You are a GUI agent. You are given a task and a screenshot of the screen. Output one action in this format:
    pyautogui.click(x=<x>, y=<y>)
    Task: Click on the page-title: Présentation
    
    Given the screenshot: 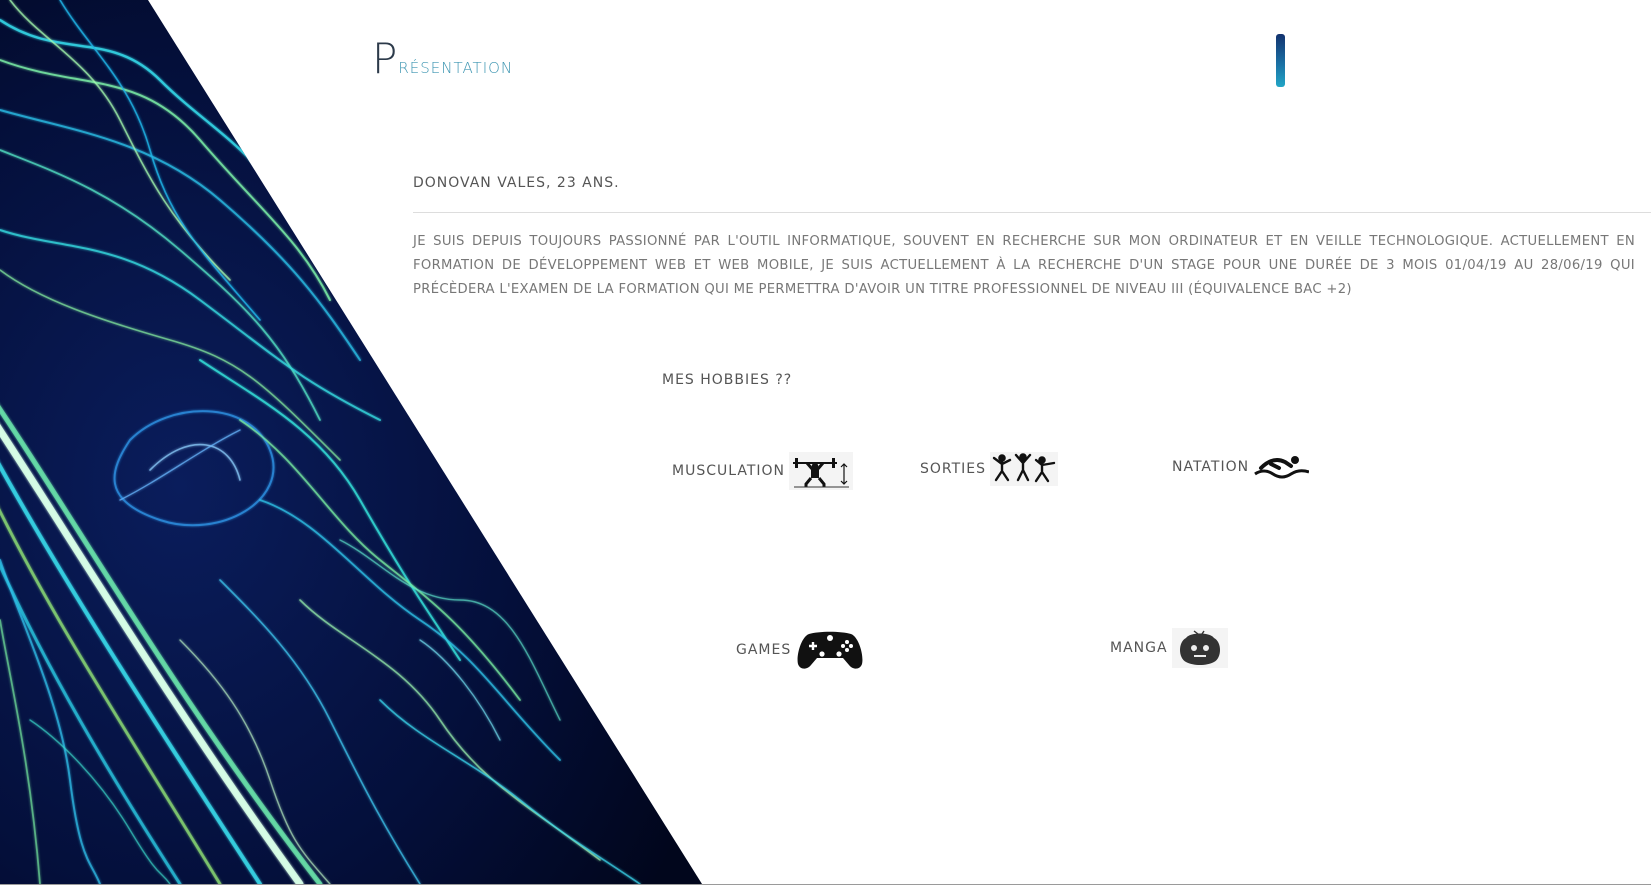 What is the action you would take?
    pyautogui.click(x=442, y=58)
    